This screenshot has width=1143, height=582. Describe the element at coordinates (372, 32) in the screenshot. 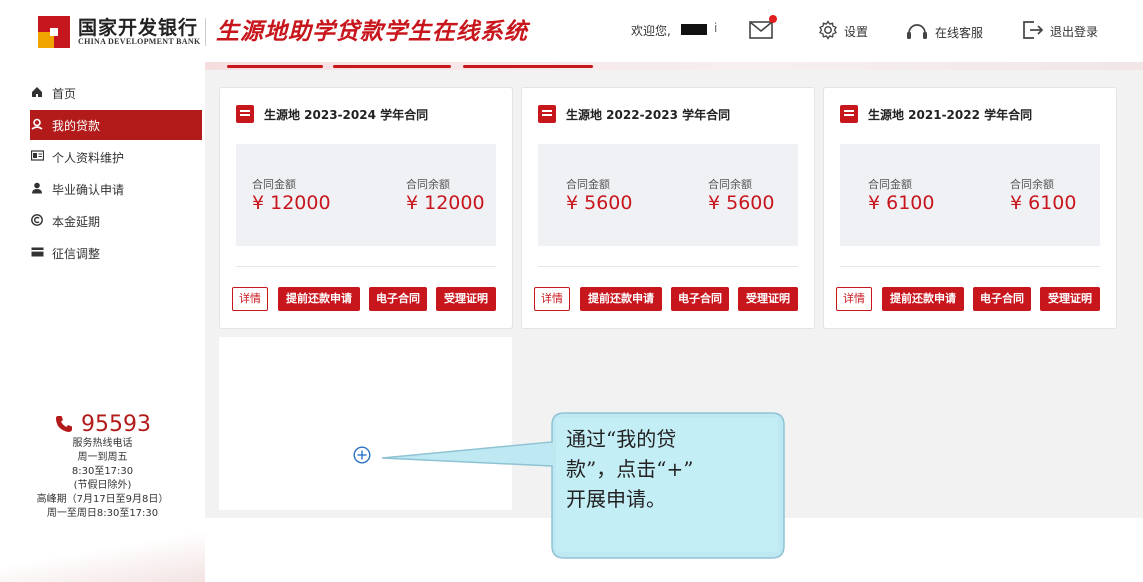

I see `system-title: 生源地助学贷款学生在线系统` at that location.